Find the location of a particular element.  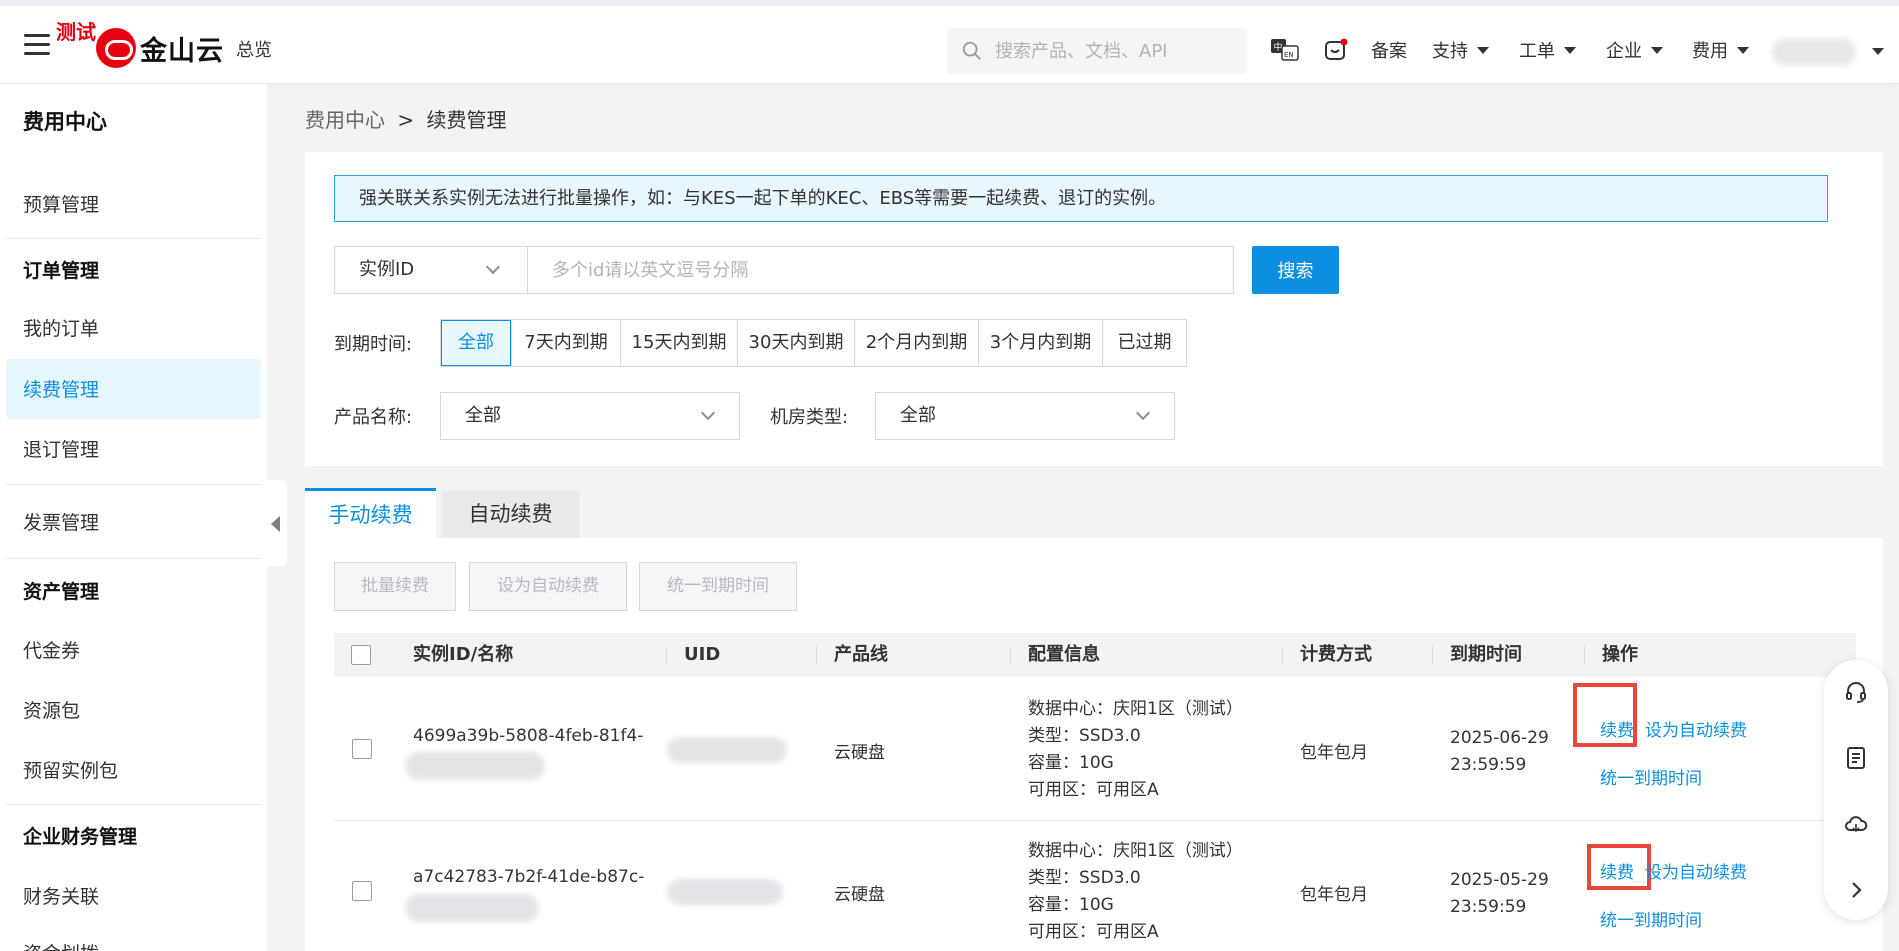

sidebar-group-orders: 订单管理 is located at coordinates (61, 271).